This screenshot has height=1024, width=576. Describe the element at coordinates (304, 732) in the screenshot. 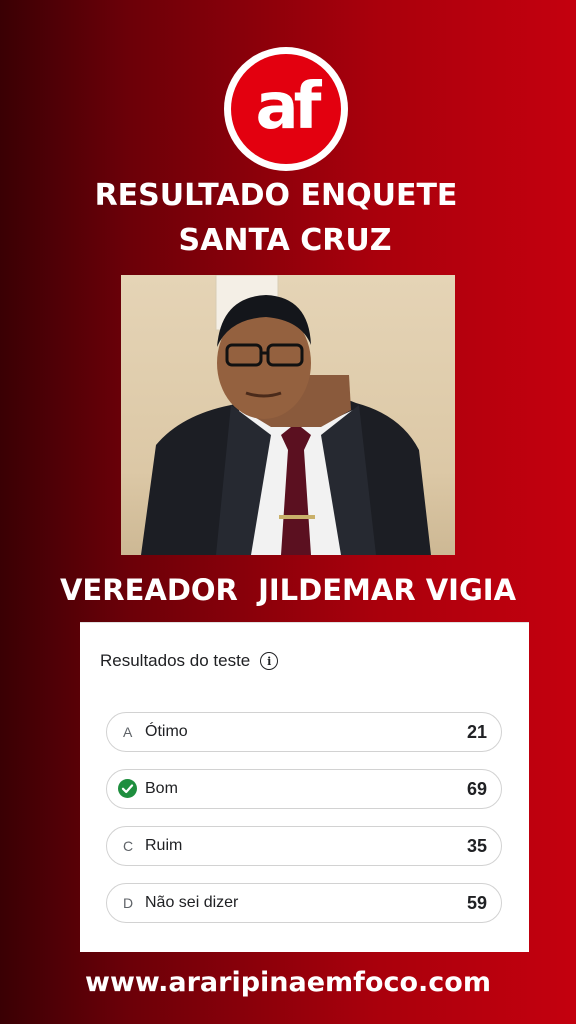

I see `poll-option-otimo: A Ótimo 21` at that location.